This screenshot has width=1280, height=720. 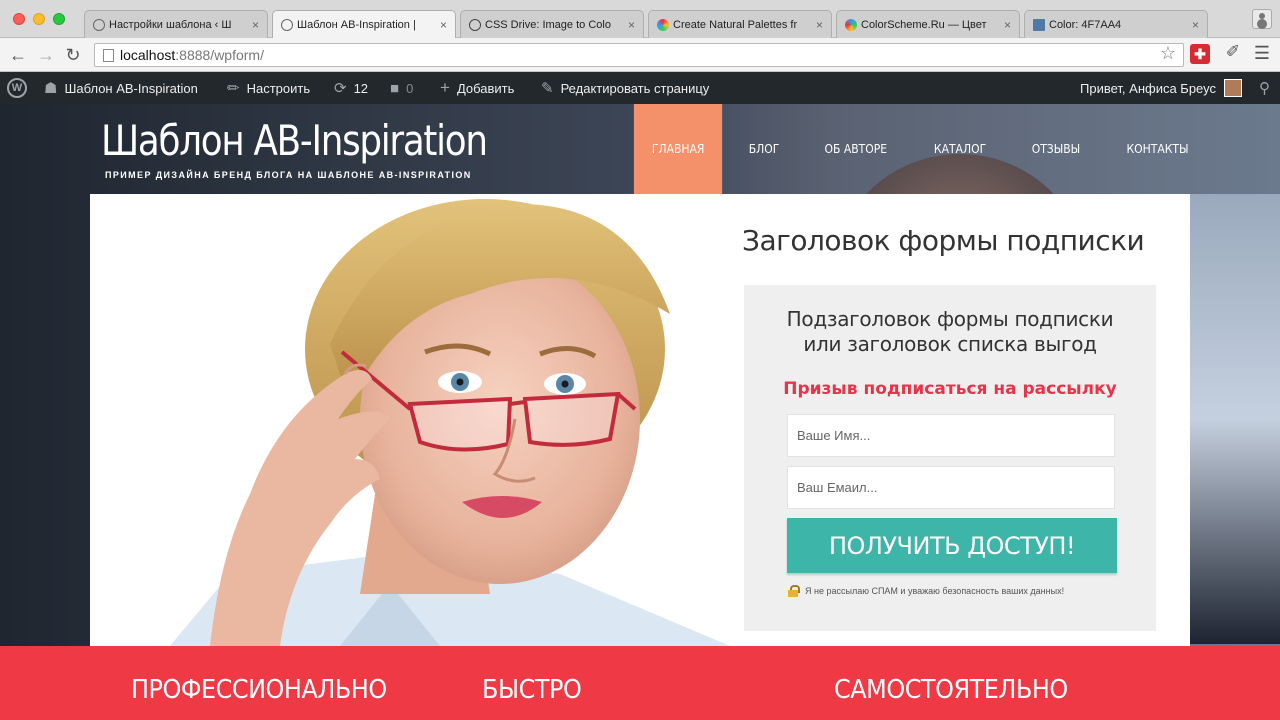 I want to click on nav-home: ГЛАВНАЯ, so click(x=678, y=149).